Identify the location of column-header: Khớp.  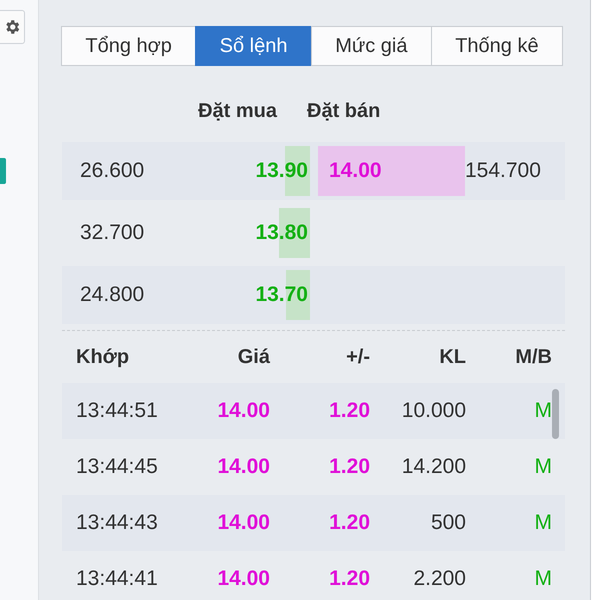
(102, 357).